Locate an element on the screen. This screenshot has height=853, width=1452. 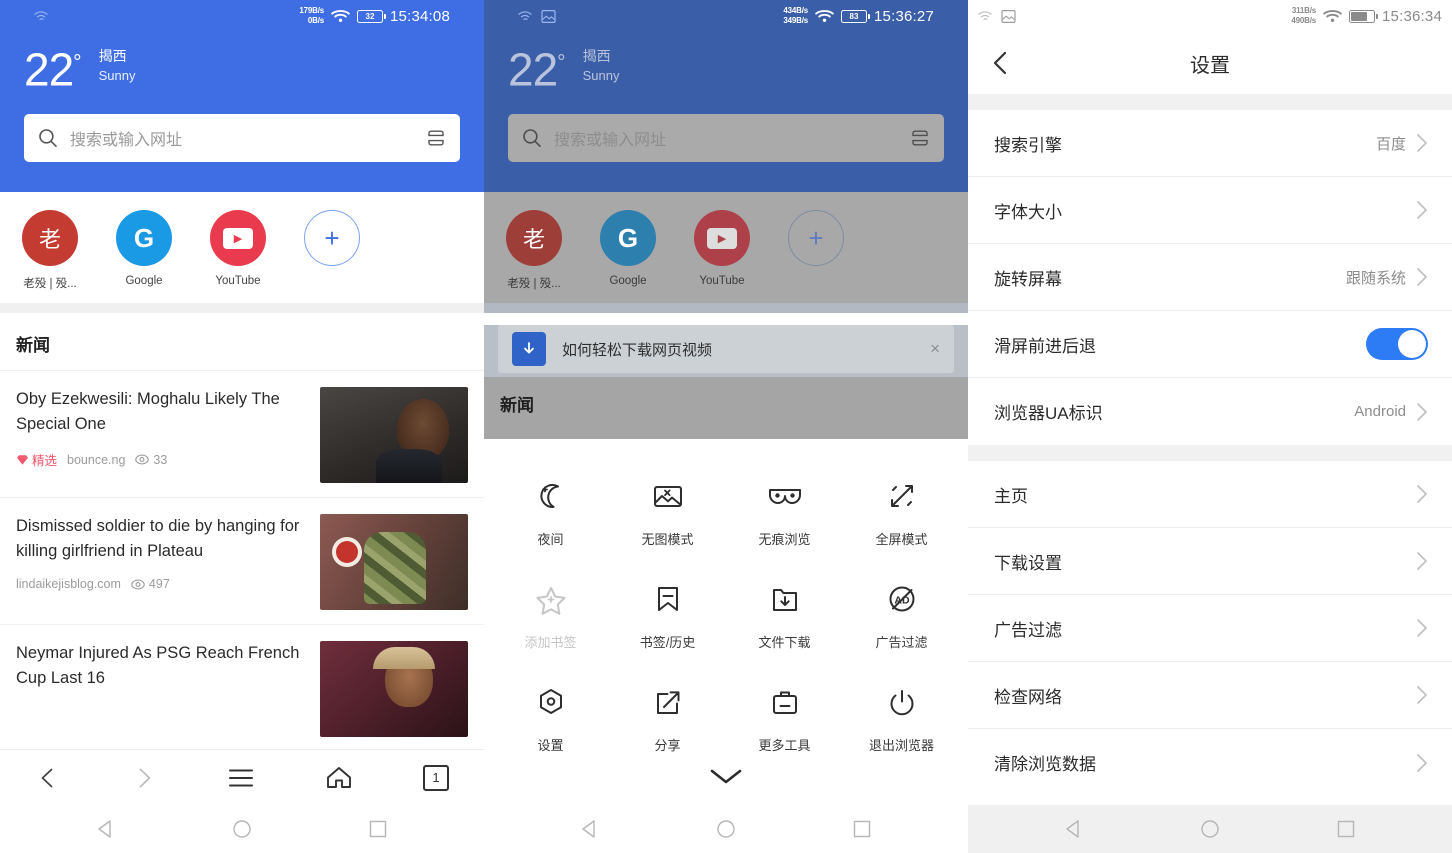
setting-row-check-network: 检查网络 is located at coordinates (1210, 695).